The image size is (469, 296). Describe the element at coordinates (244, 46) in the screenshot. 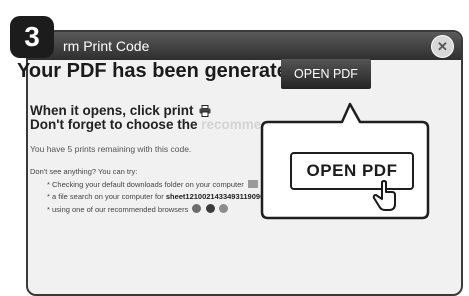

I see `dialog-titlebar: rm Print Code ✕` at that location.